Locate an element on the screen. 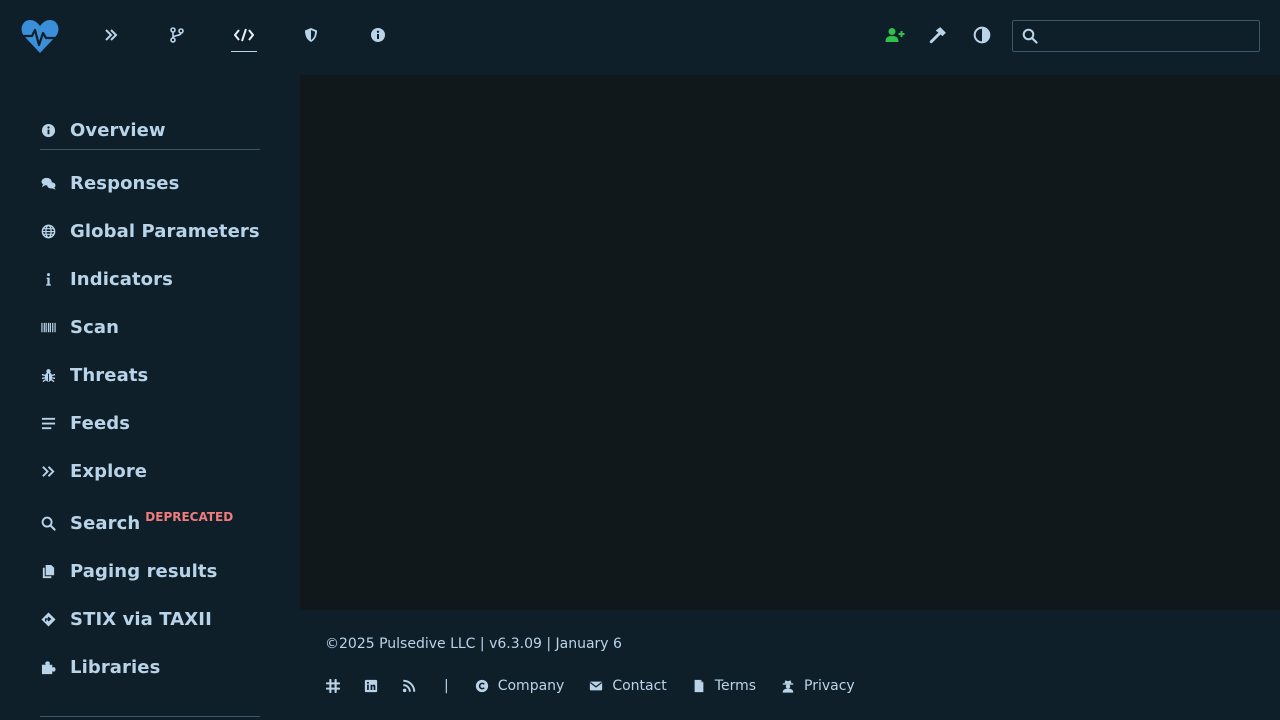 This screenshot has width=1280, height=720. footer-link-privacy: Privacy is located at coordinates (817, 686).